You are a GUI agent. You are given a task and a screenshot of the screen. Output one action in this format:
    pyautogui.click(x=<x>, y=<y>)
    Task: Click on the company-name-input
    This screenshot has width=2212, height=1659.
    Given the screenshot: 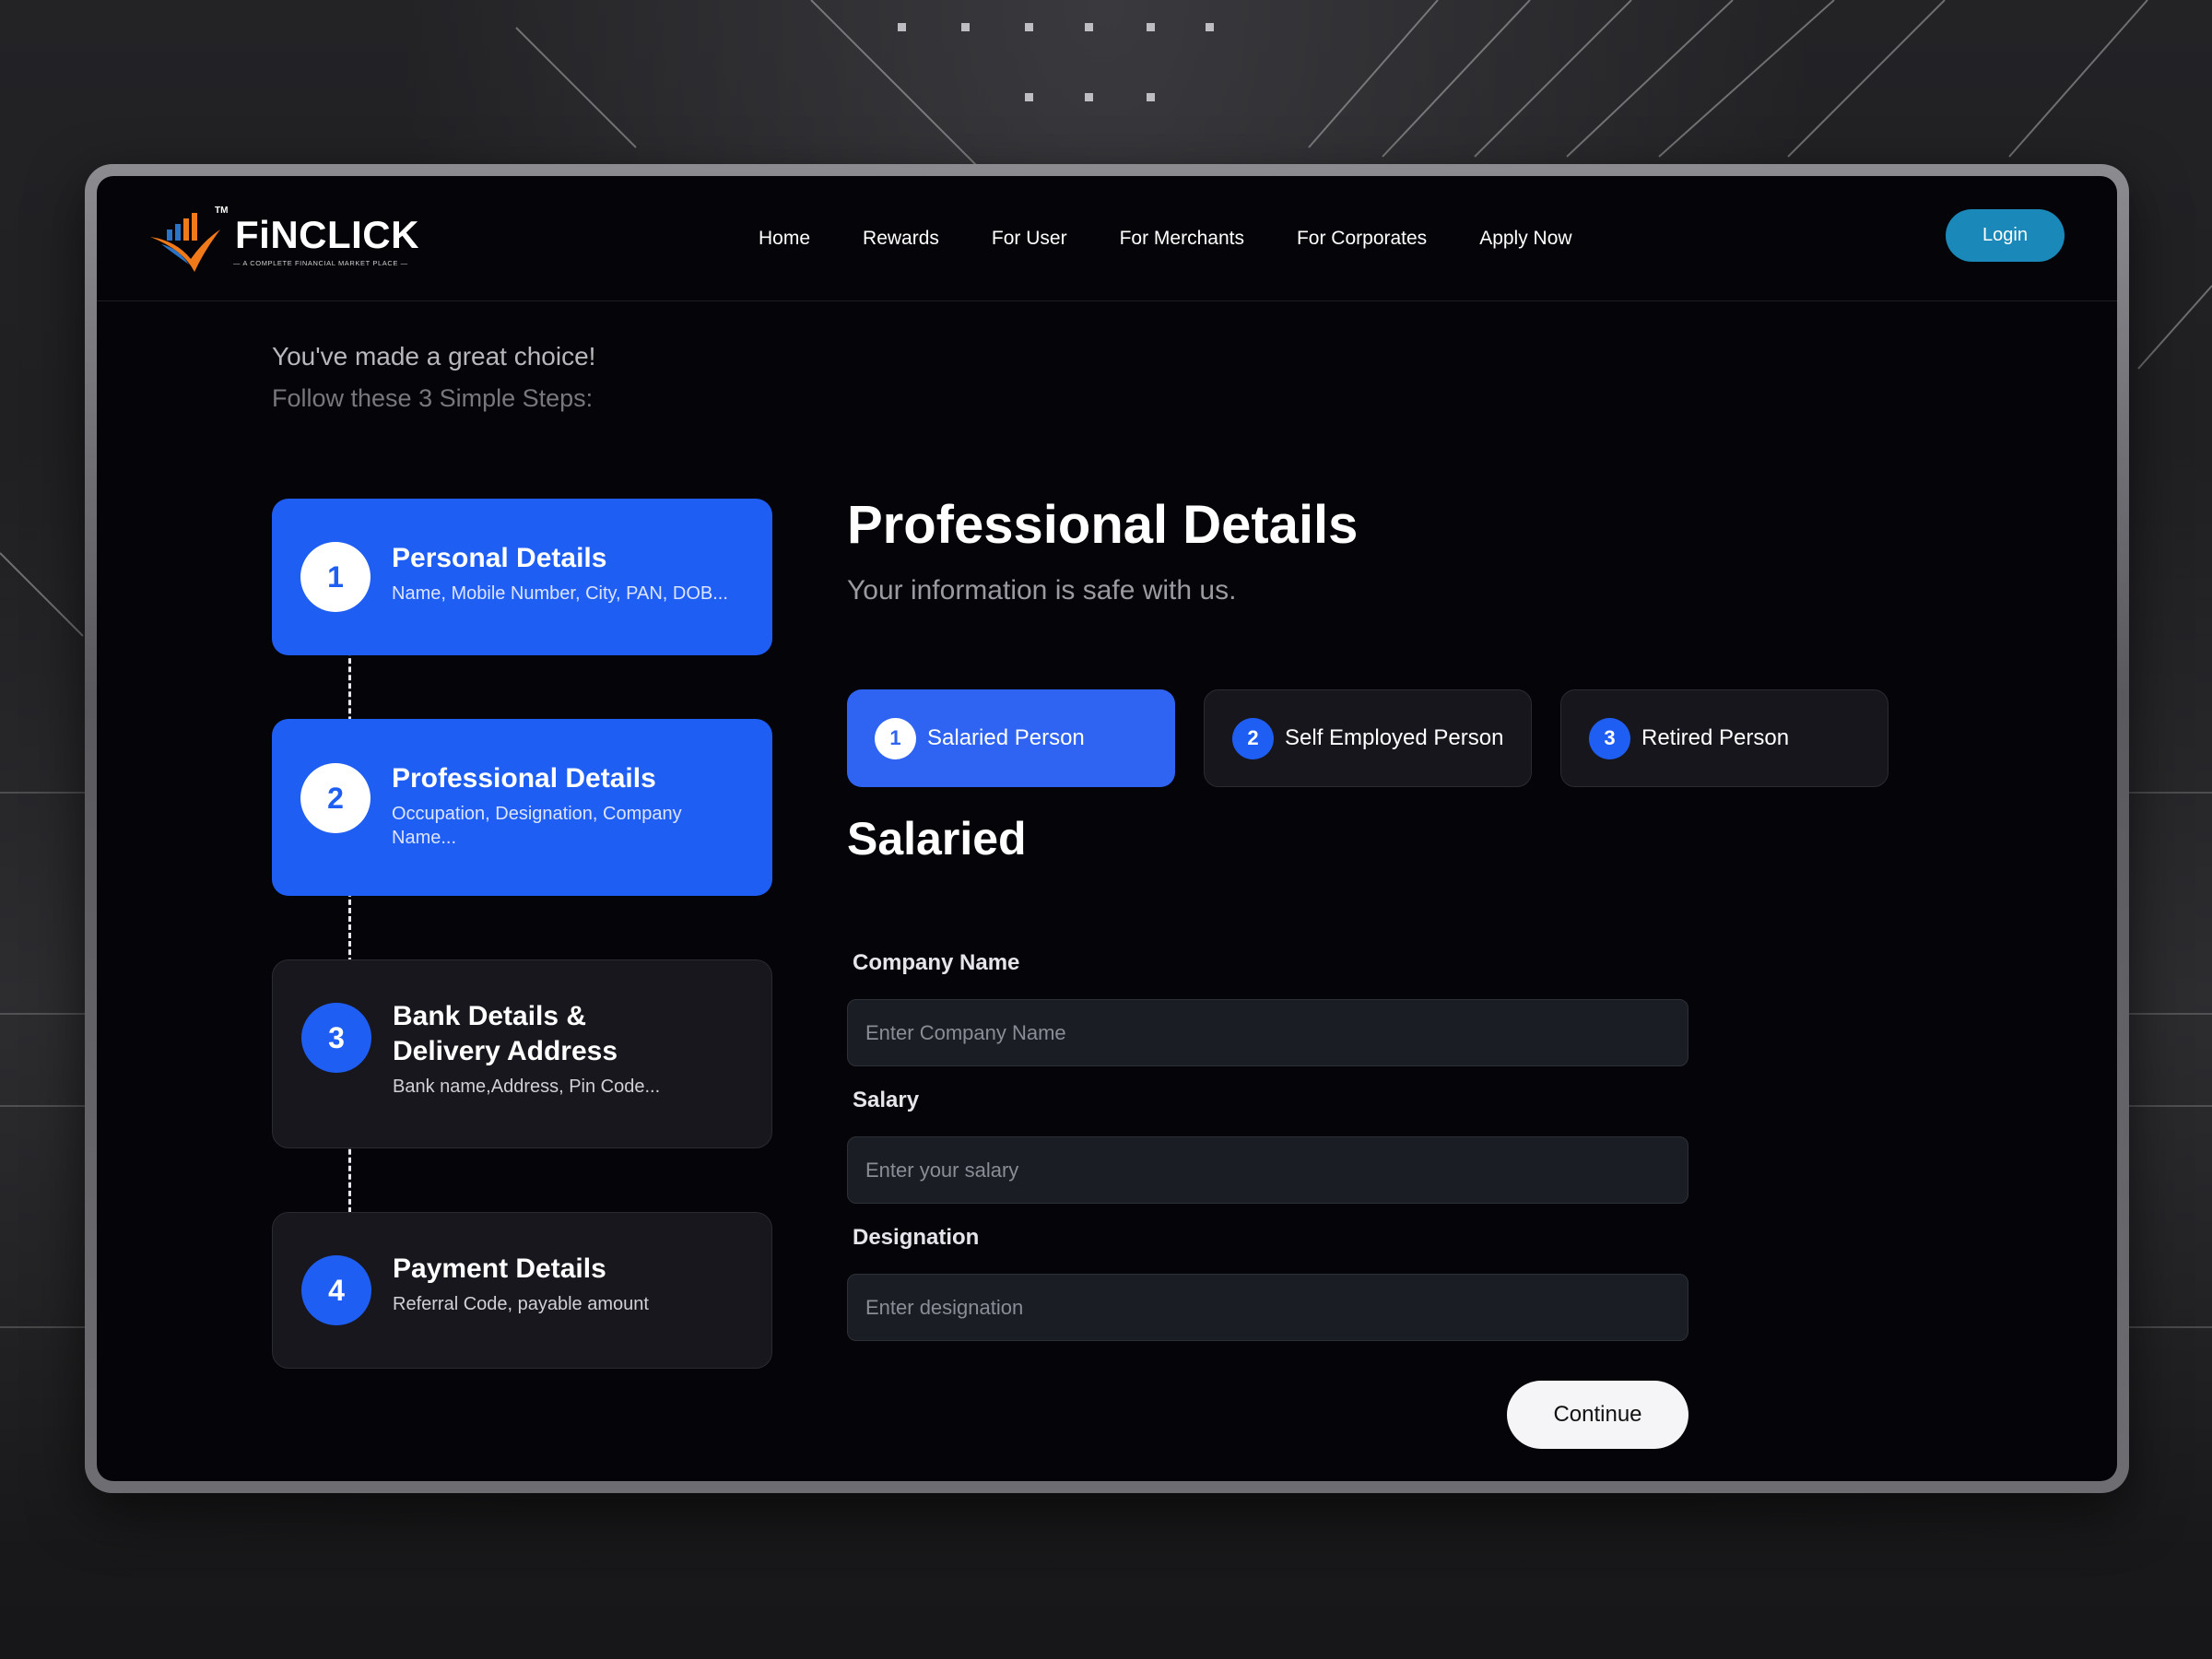 What is the action you would take?
    pyautogui.click(x=1267, y=1032)
    